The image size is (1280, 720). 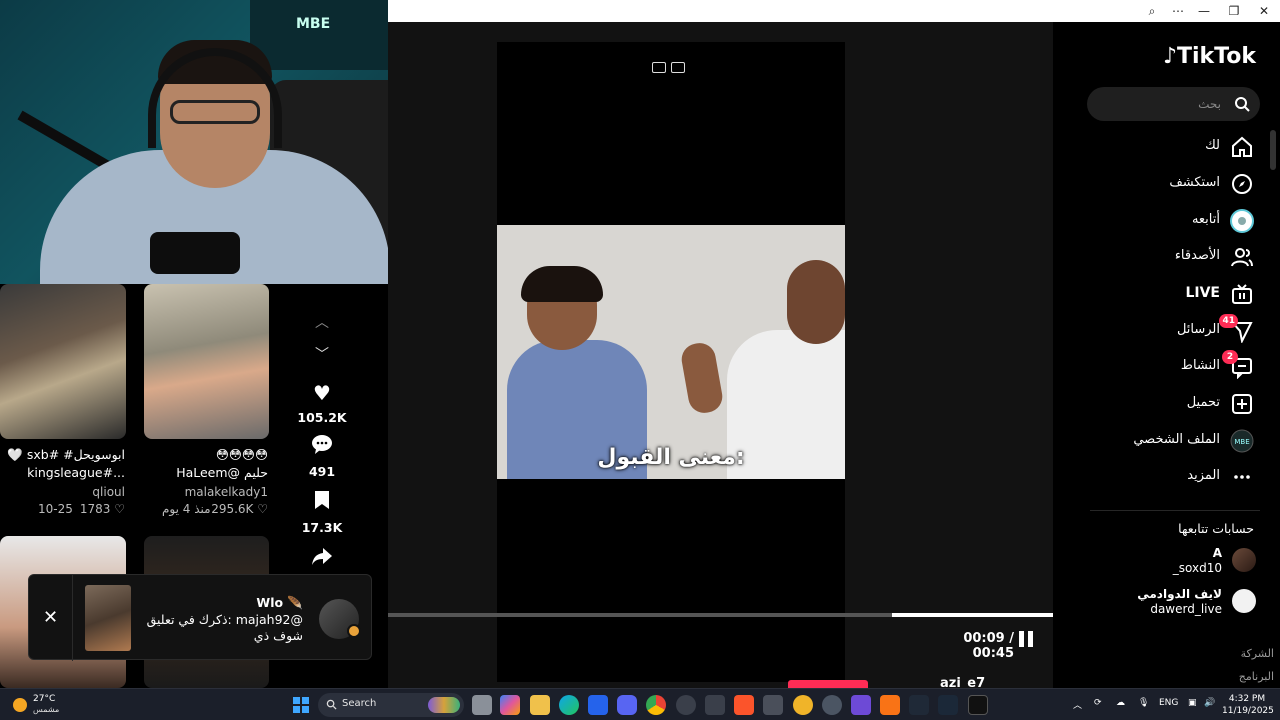 I want to click on like-count: 105.2K, so click(x=322, y=417).